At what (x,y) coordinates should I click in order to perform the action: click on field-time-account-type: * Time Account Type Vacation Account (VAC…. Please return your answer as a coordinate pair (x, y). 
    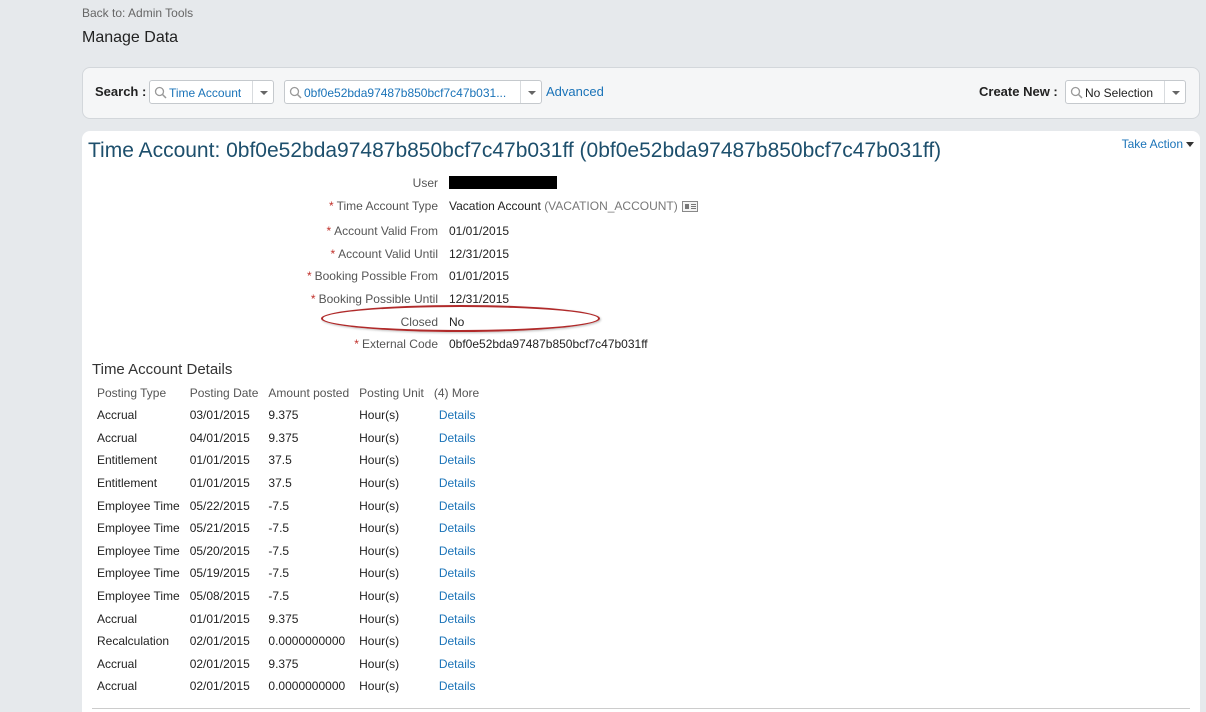
    Looking at the image, I should click on (641, 209).